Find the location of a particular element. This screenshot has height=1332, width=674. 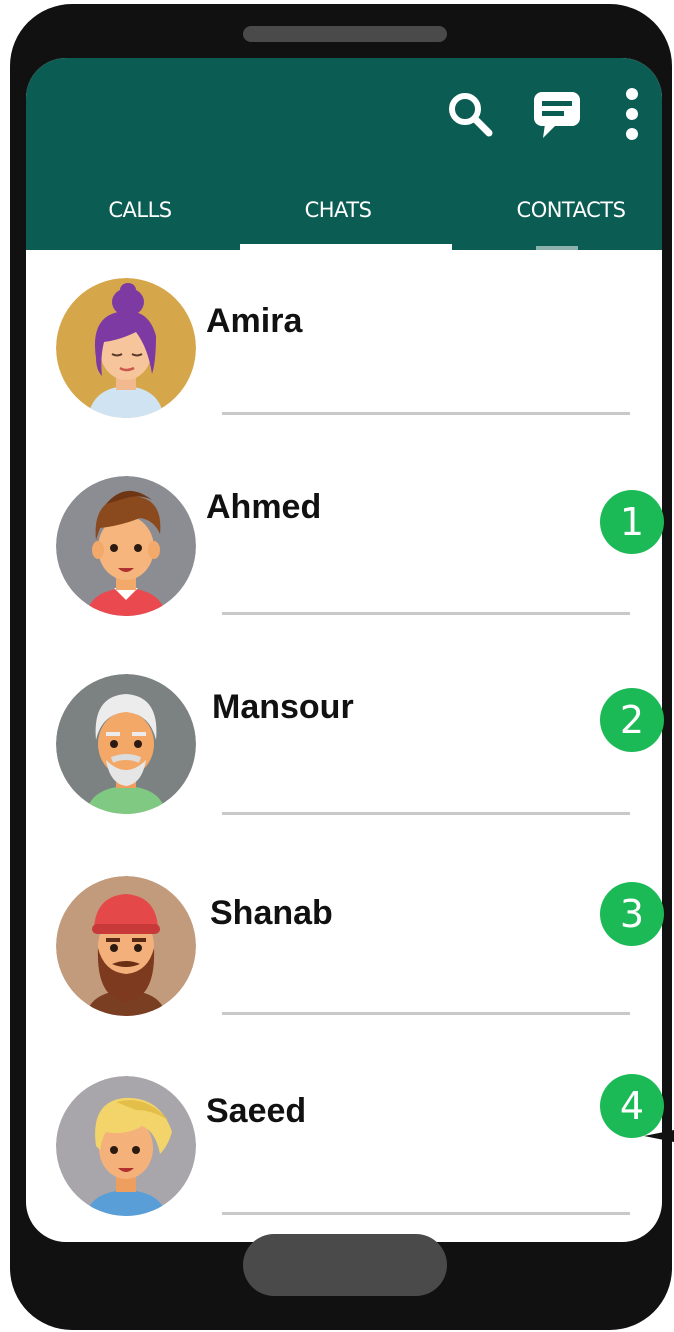

tab-contacts-underline is located at coordinates (557, 248).